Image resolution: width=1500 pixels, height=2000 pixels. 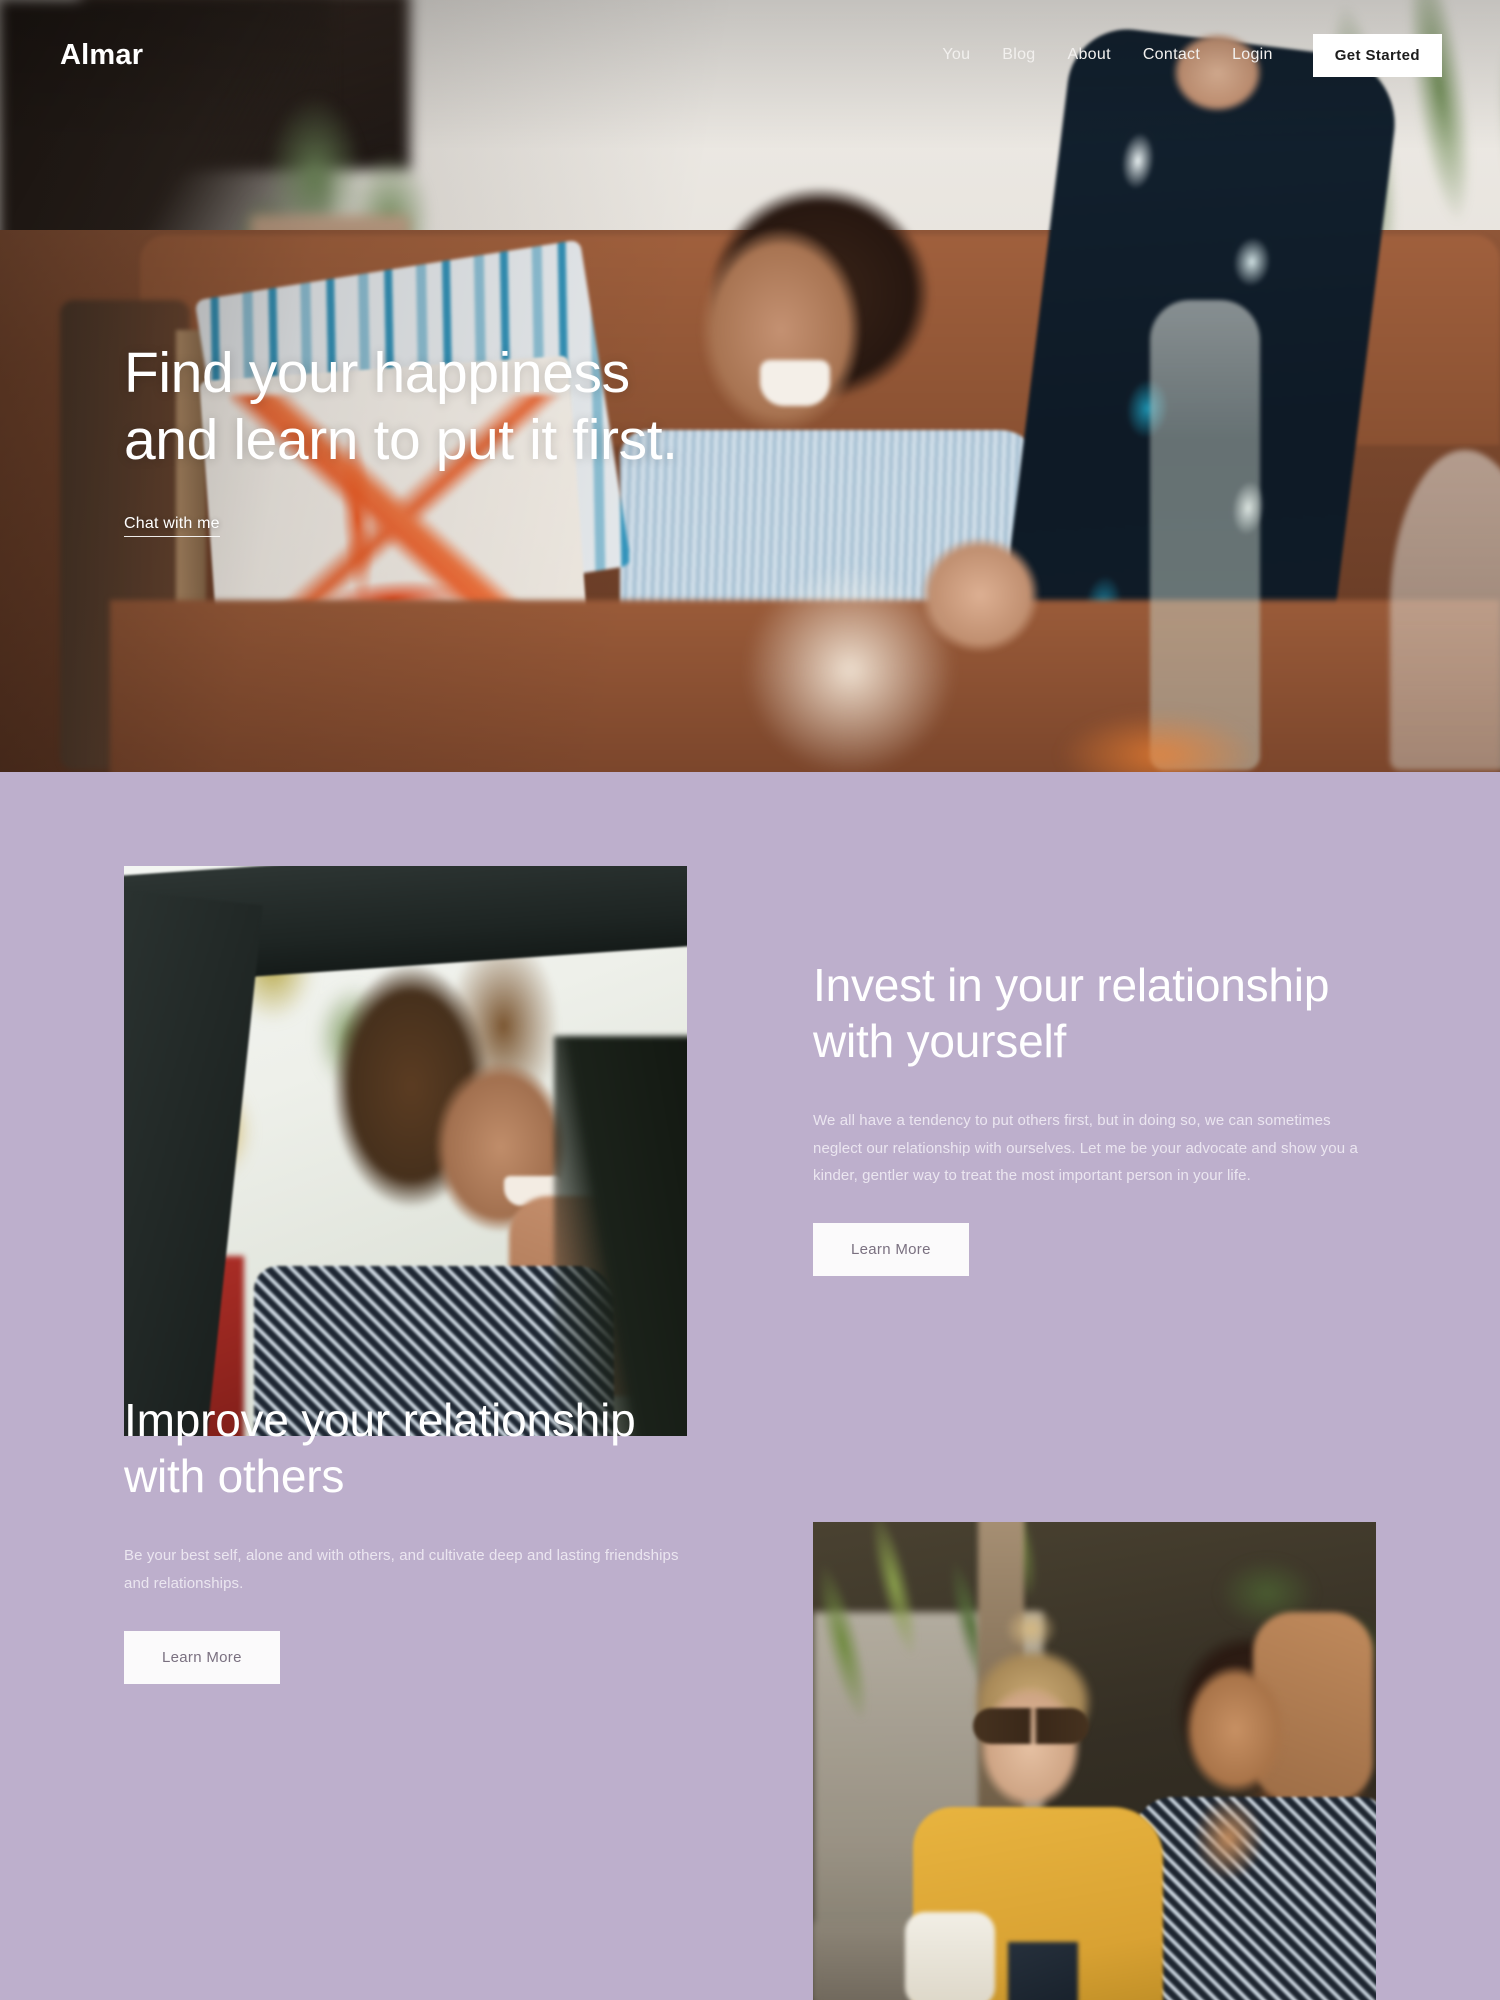 I want to click on feature-heading-others: Improve your relationship with others, so click(x=380, y=1448).